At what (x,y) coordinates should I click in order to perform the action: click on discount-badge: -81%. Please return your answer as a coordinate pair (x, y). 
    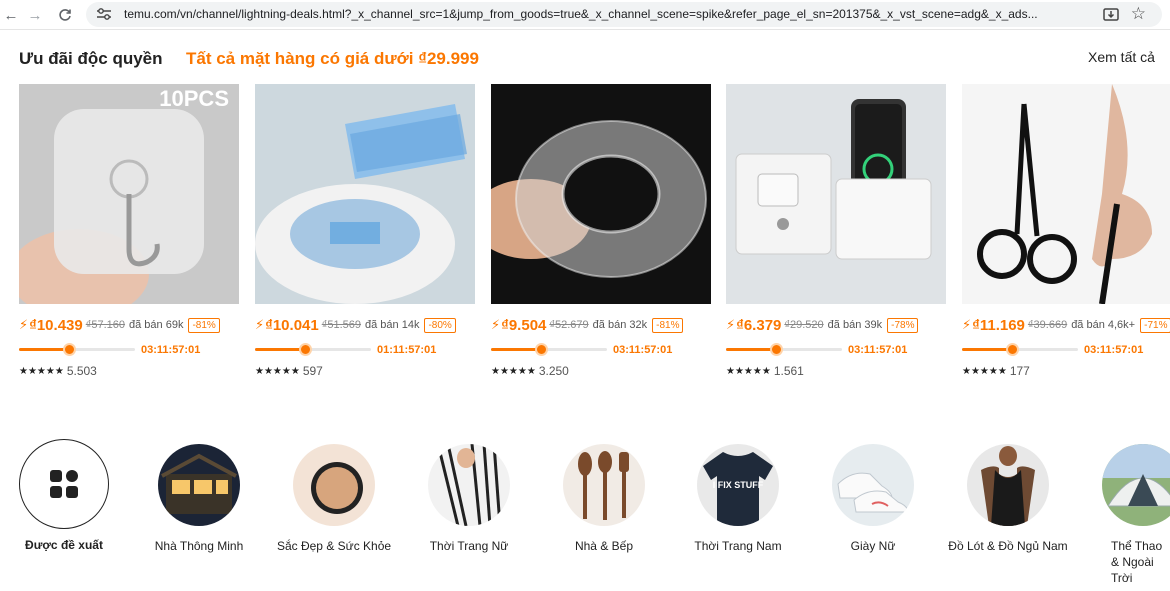
    Looking at the image, I should click on (668, 325).